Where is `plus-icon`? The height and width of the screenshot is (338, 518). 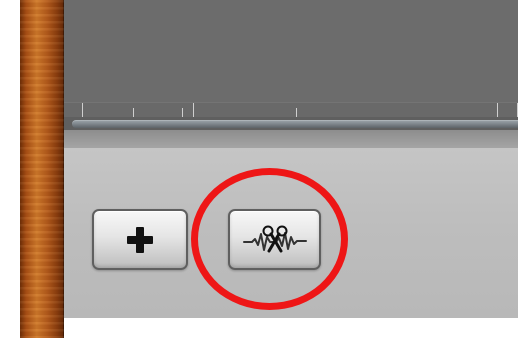 plus-icon is located at coordinates (140, 239).